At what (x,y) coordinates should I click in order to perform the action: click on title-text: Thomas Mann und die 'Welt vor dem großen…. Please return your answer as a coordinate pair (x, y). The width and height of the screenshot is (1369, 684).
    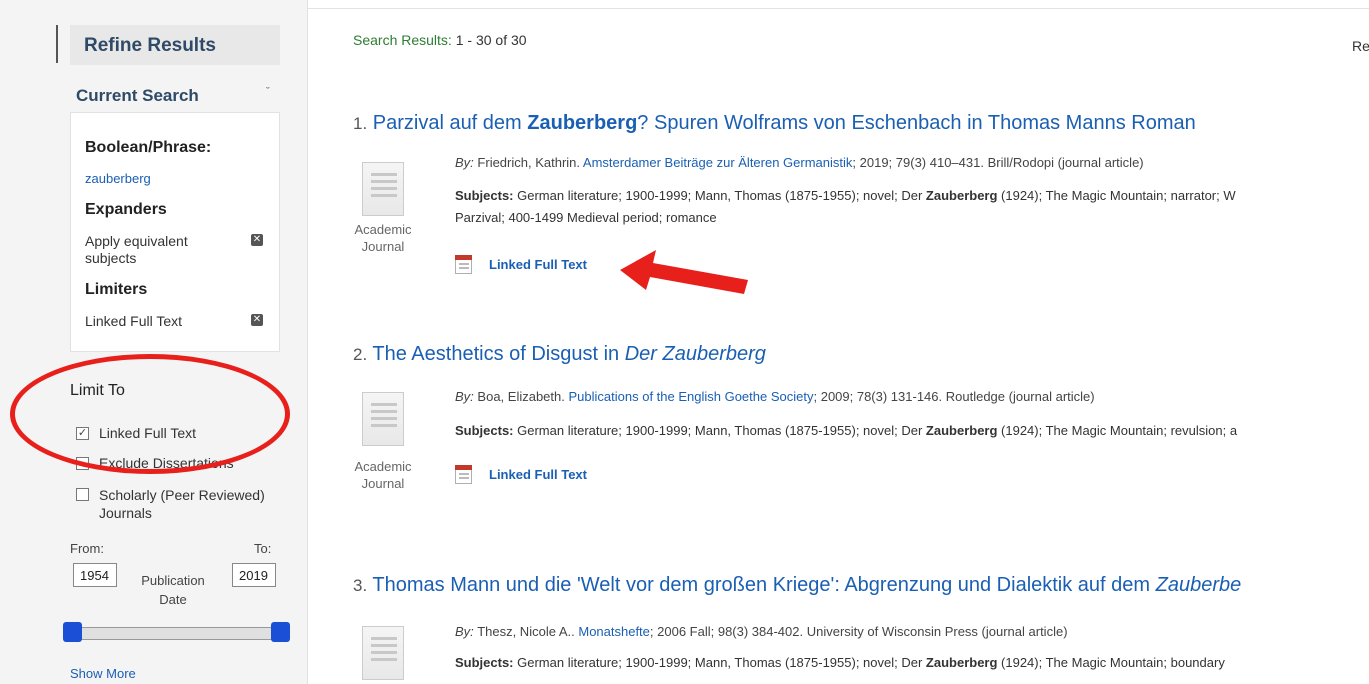
    Looking at the image, I should click on (763, 585).